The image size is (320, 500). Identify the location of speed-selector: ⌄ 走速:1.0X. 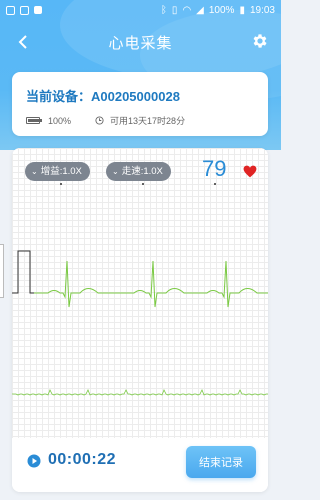
(138, 171).